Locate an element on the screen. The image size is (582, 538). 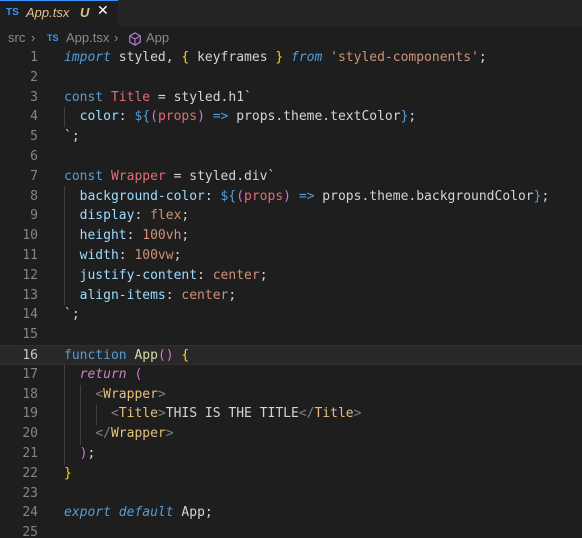
line-number: 14 is located at coordinates (30, 315).